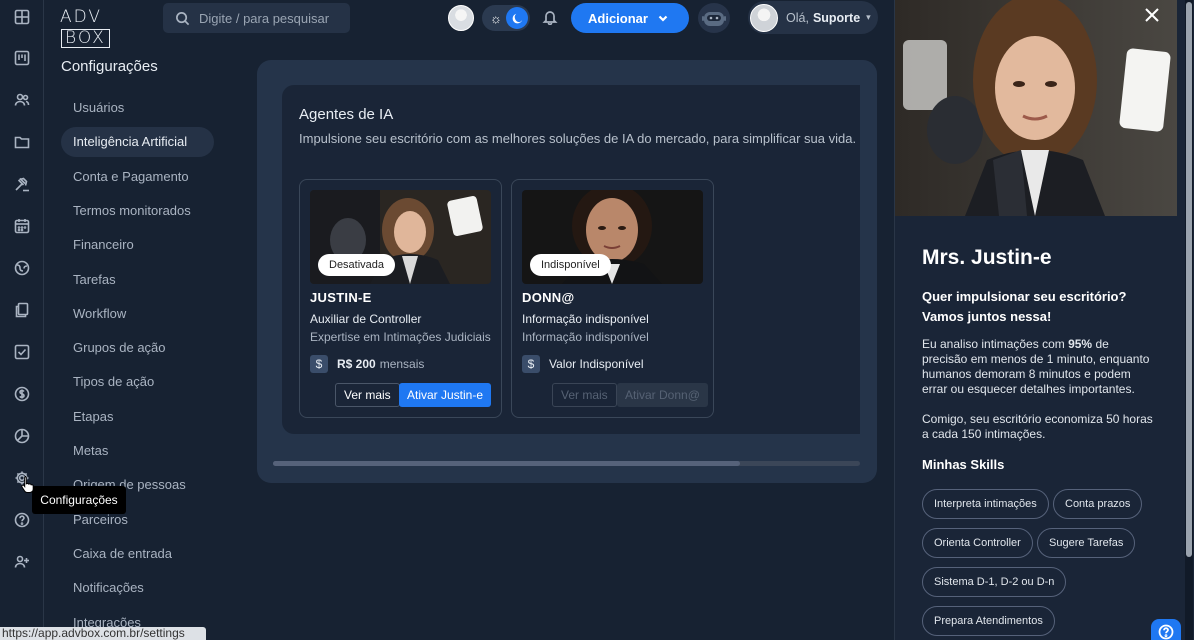  Describe the element at coordinates (22, 436) in the screenshot. I see `chart-pie-icon` at that location.